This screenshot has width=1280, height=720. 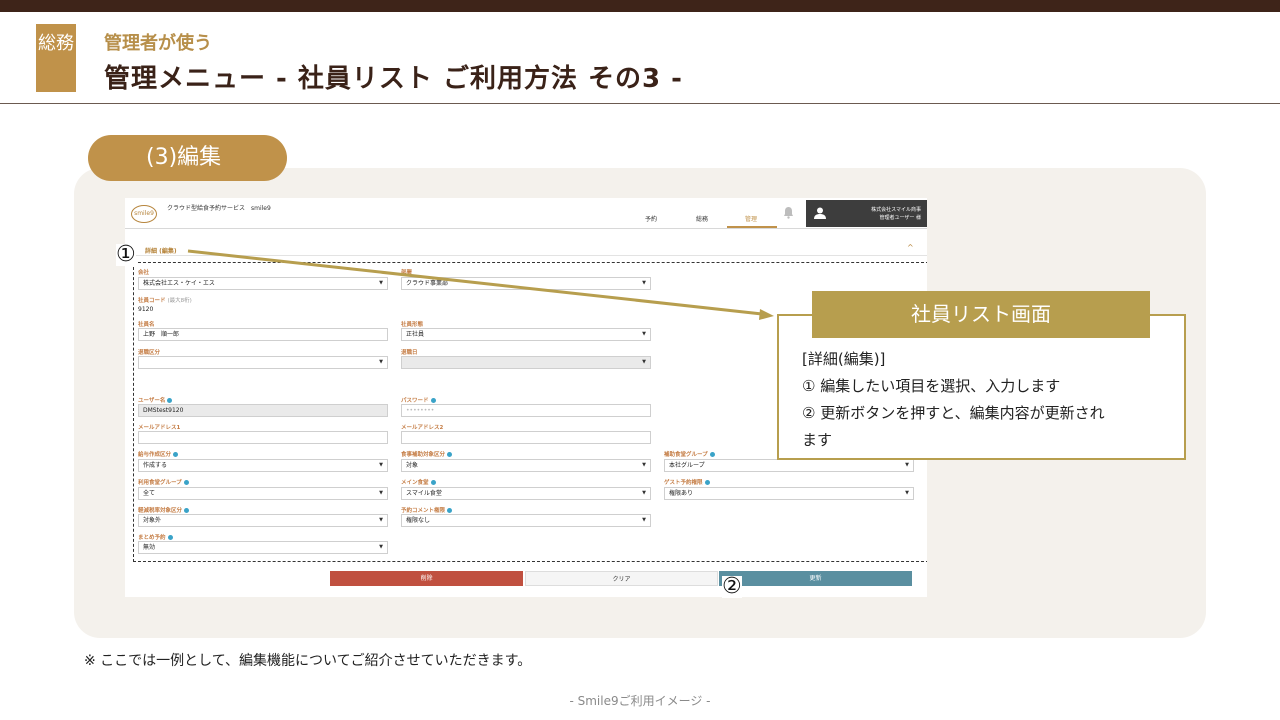 What do you see at coordinates (412, 325) in the screenshot?
I see `employment-type-label: 社員形態` at bounding box center [412, 325].